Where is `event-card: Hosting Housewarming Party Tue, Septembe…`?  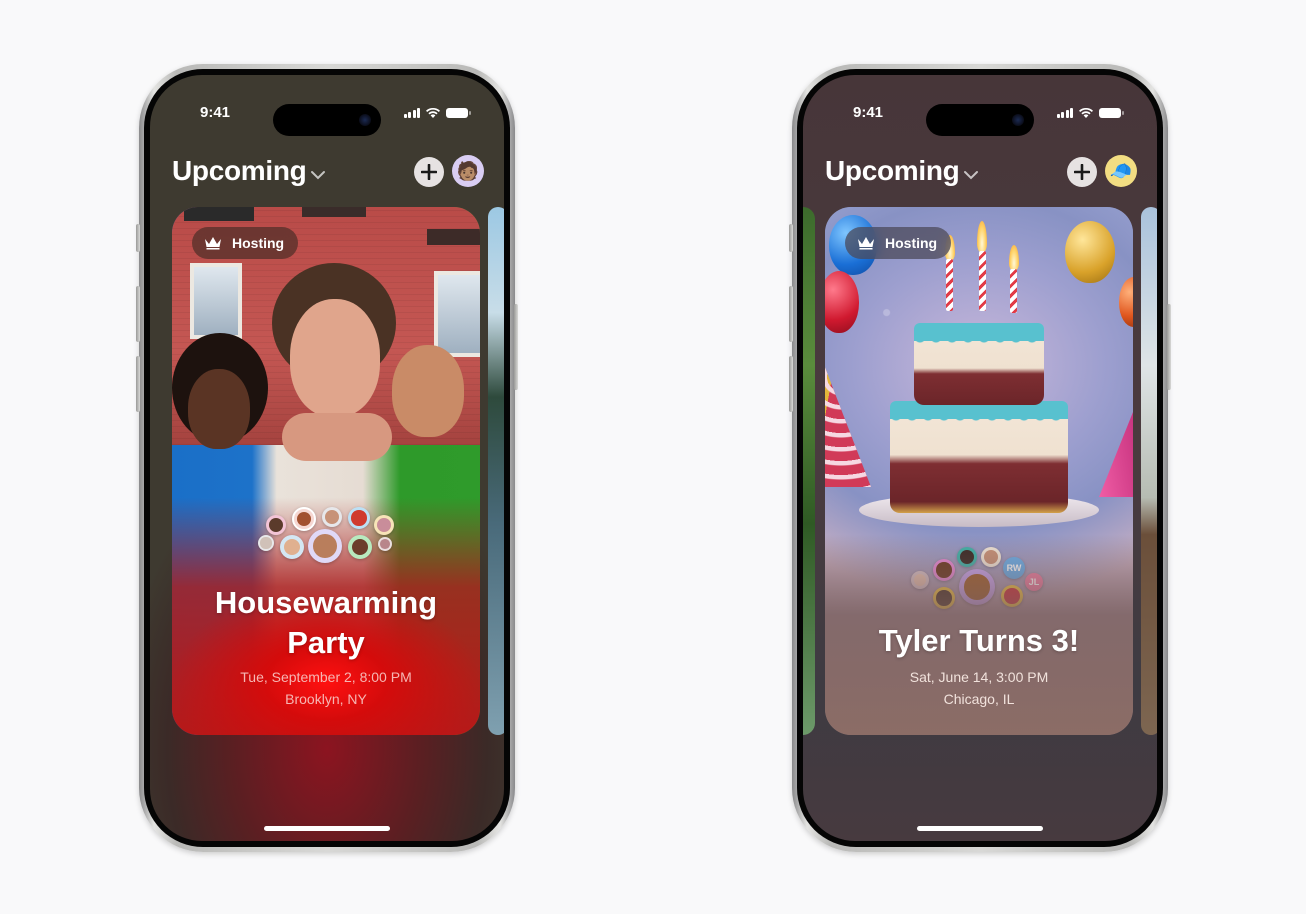
event-card: Hosting Housewarming Party Tue, Septembe… is located at coordinates (326, 471).